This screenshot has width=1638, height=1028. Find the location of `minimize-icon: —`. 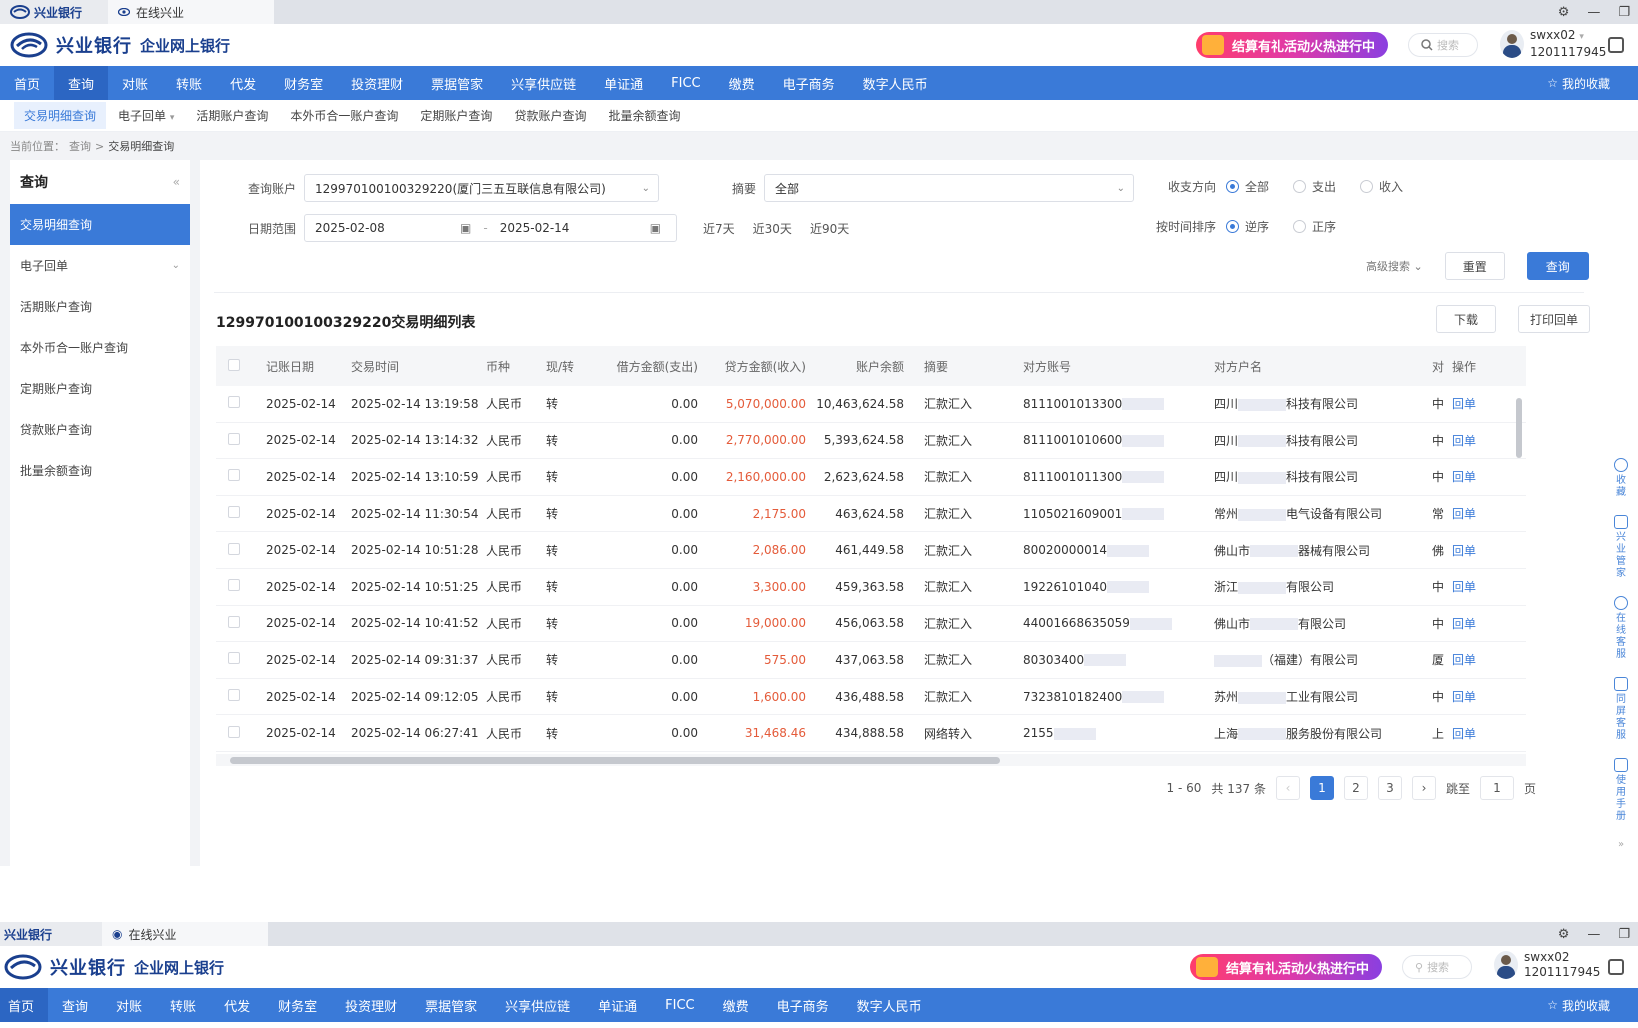

minimize-icon: — is located at coordinates (1593, 934).